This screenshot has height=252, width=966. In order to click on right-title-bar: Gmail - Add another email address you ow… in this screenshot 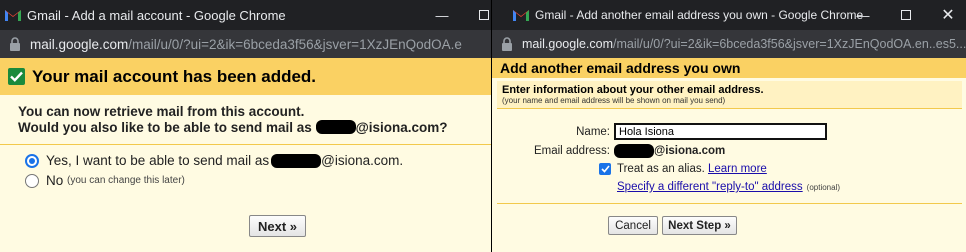, I will do `click(729, 15)`.